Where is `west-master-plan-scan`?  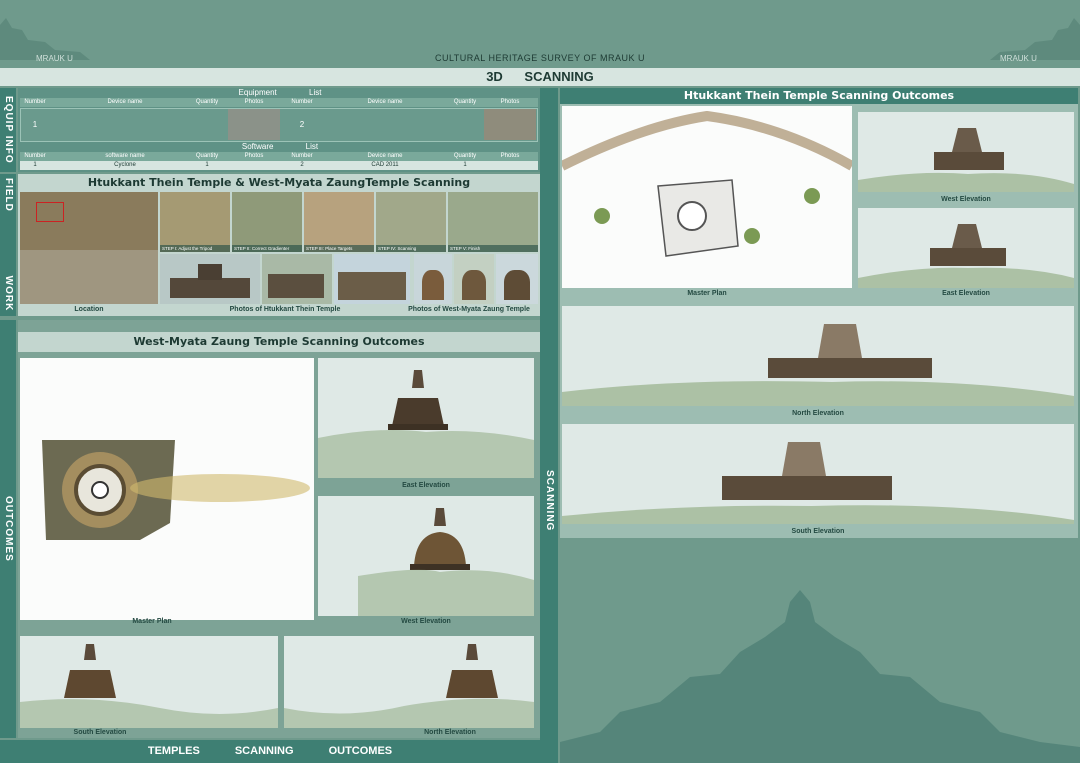 west-master-plan-scan is located at coordinates (176, 490).